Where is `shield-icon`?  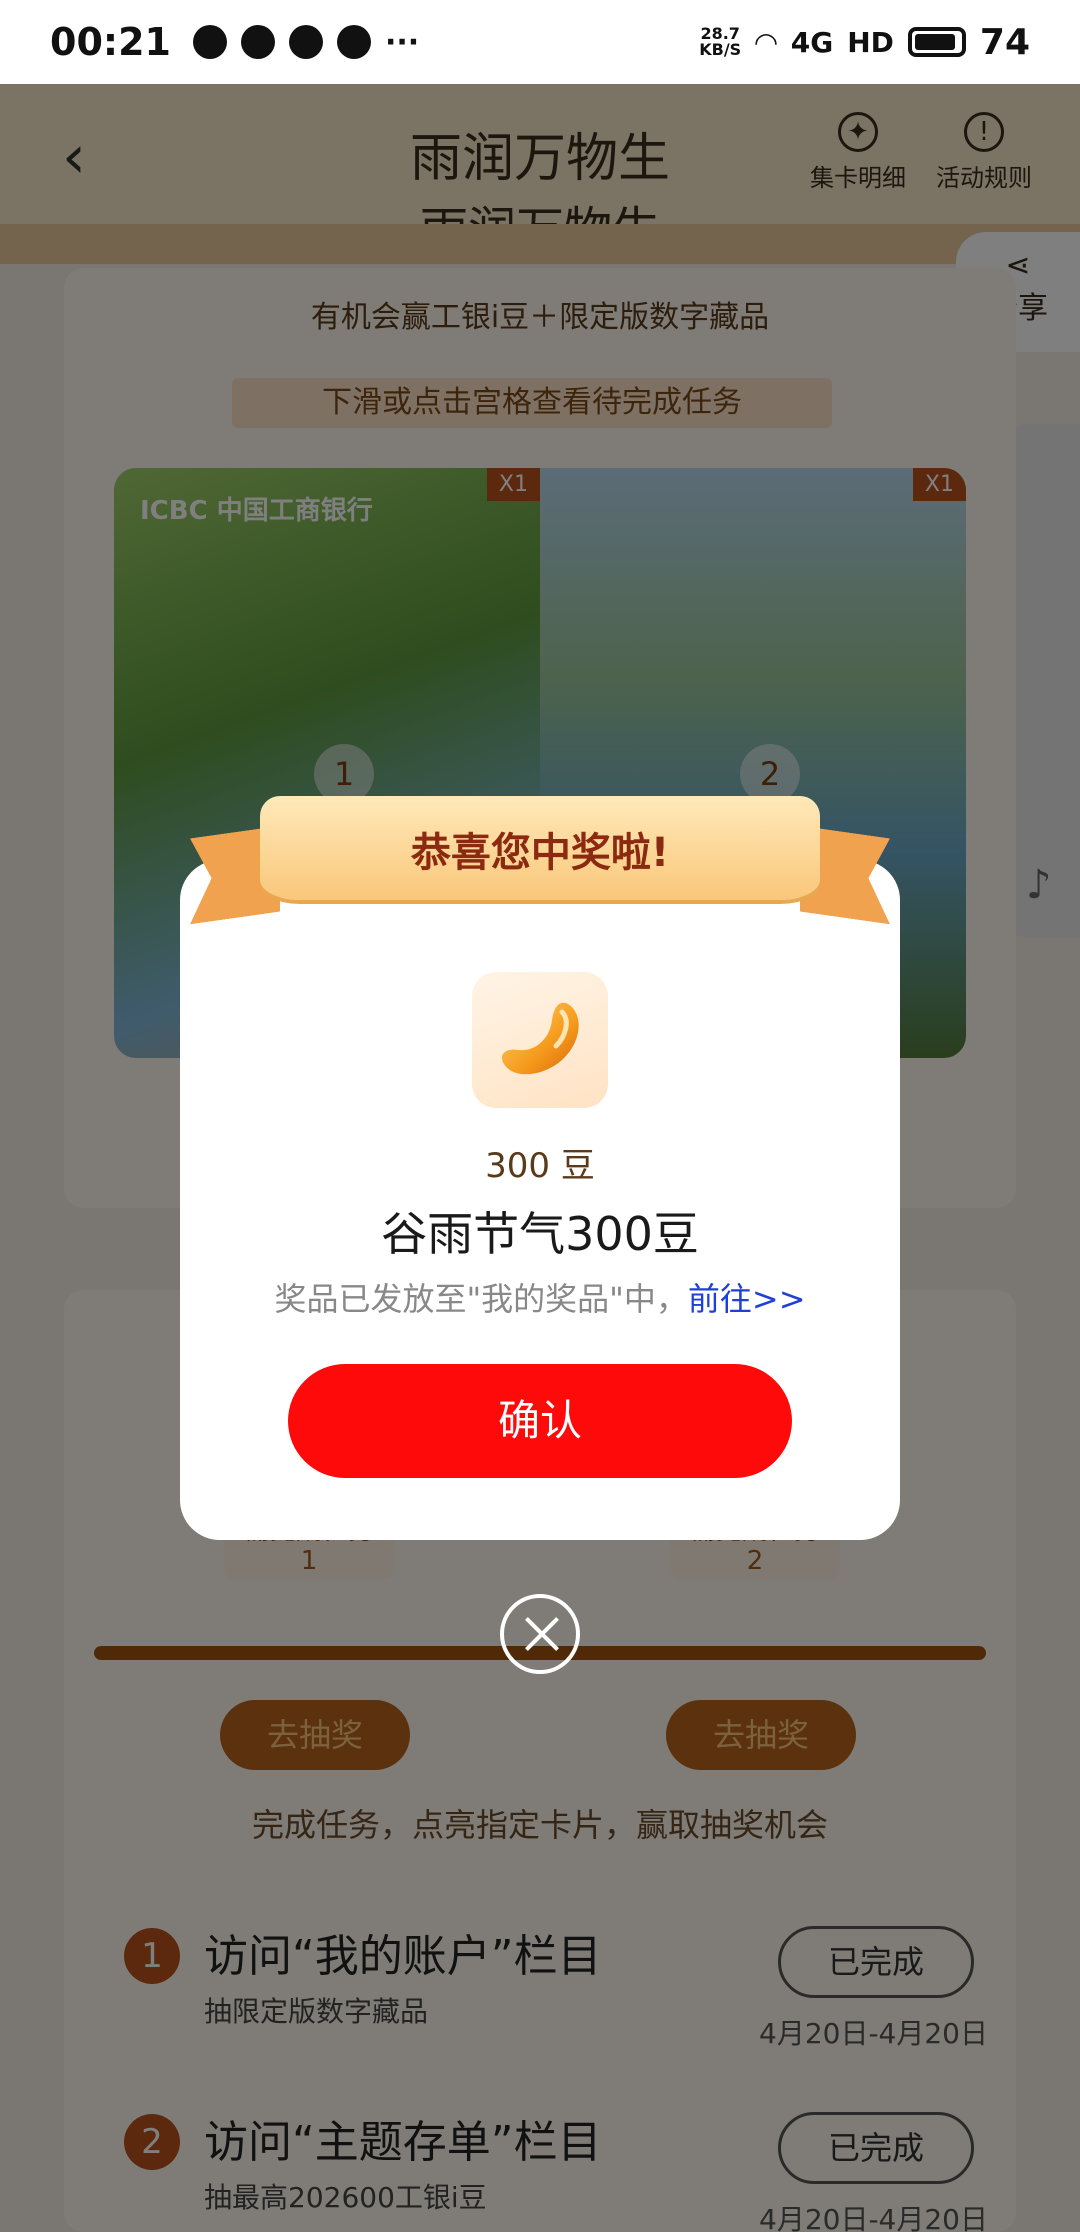
shield-icon is located at coordinates (305, 42).